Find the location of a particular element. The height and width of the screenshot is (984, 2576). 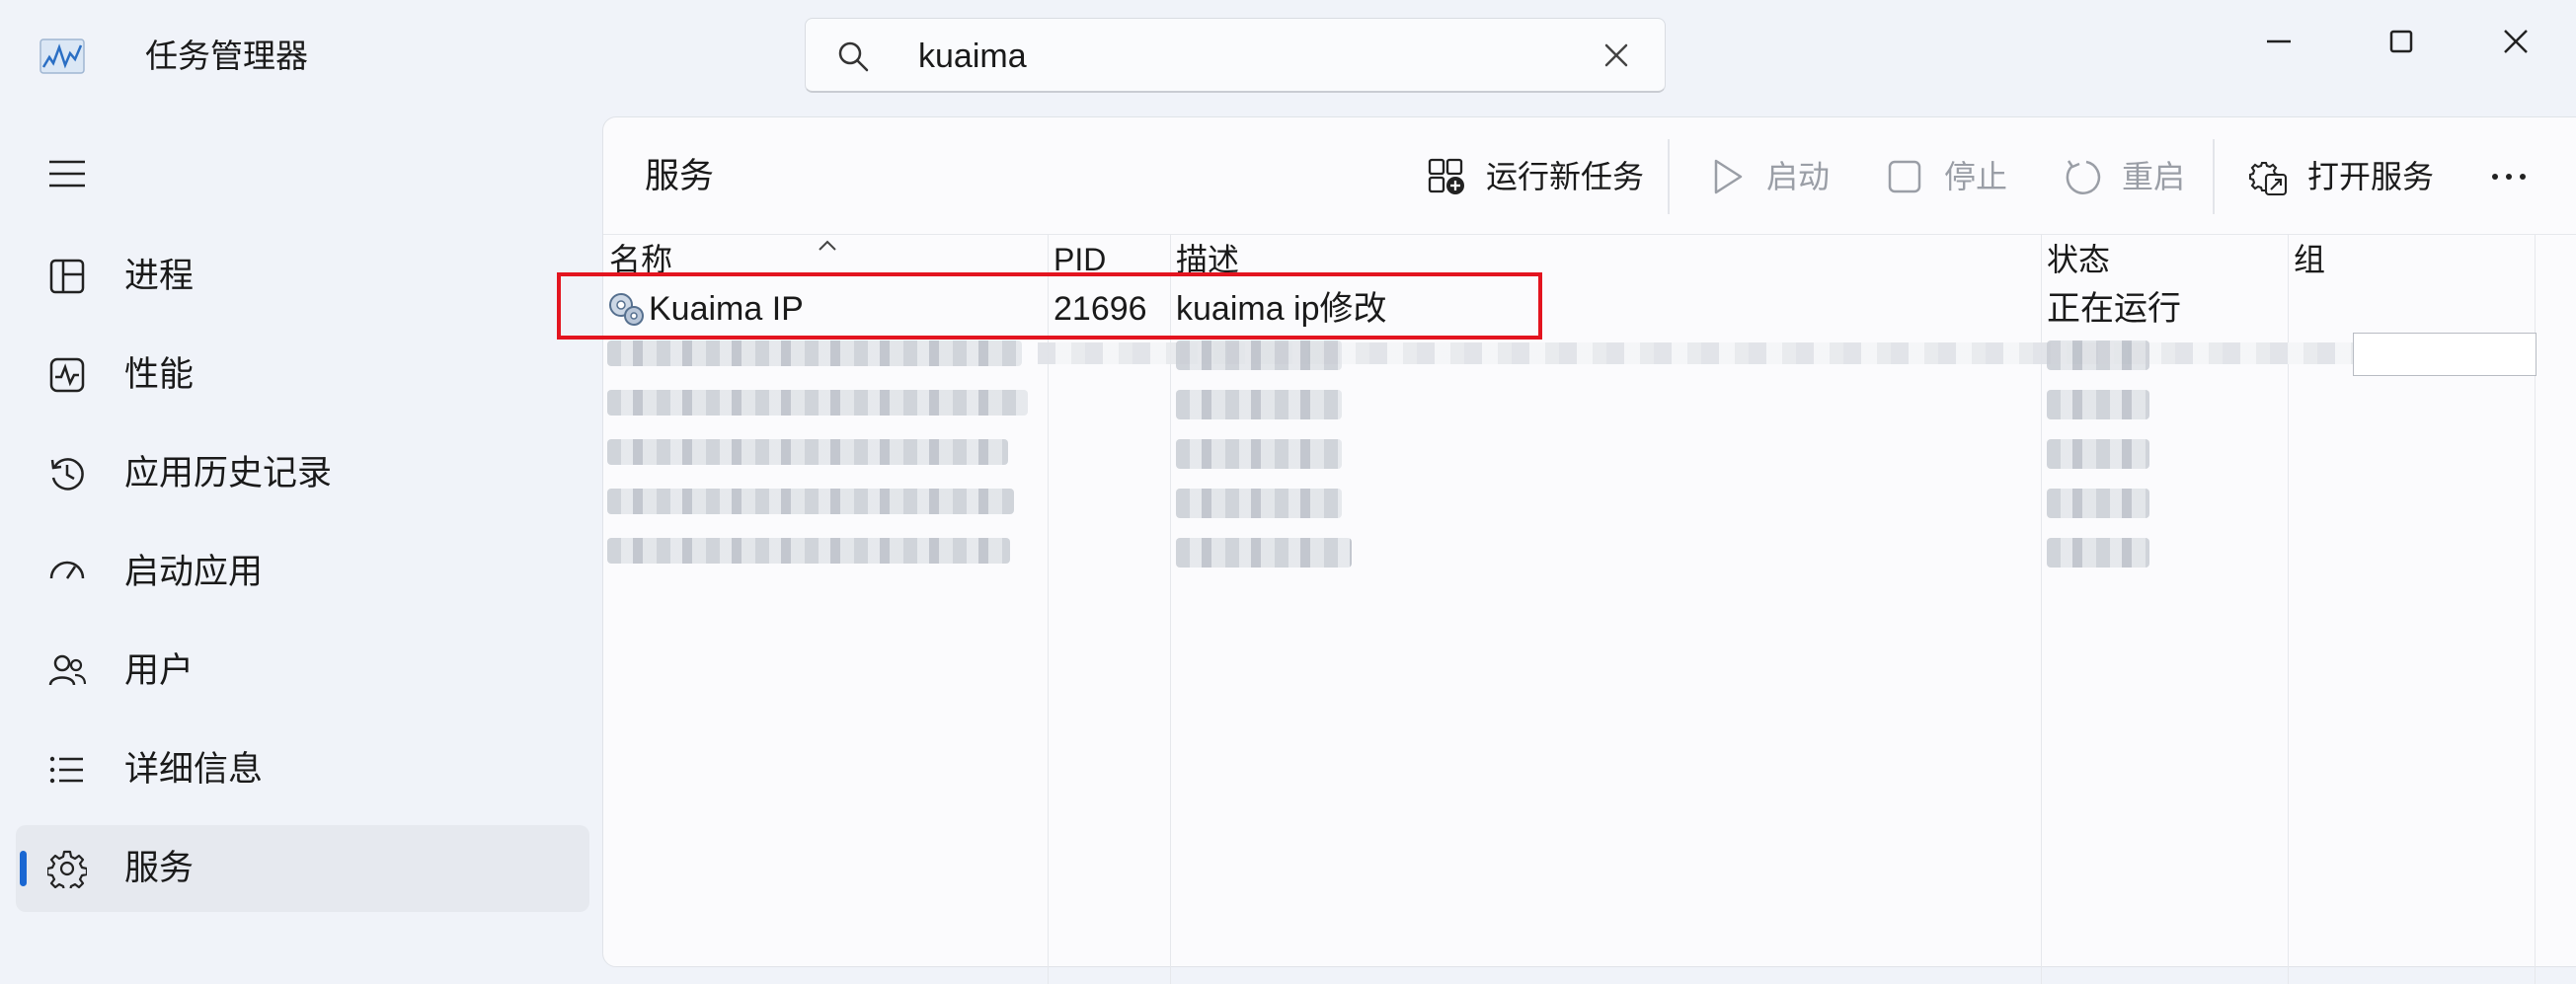

start-label: 启动 is located at coordinates (1798, 176).